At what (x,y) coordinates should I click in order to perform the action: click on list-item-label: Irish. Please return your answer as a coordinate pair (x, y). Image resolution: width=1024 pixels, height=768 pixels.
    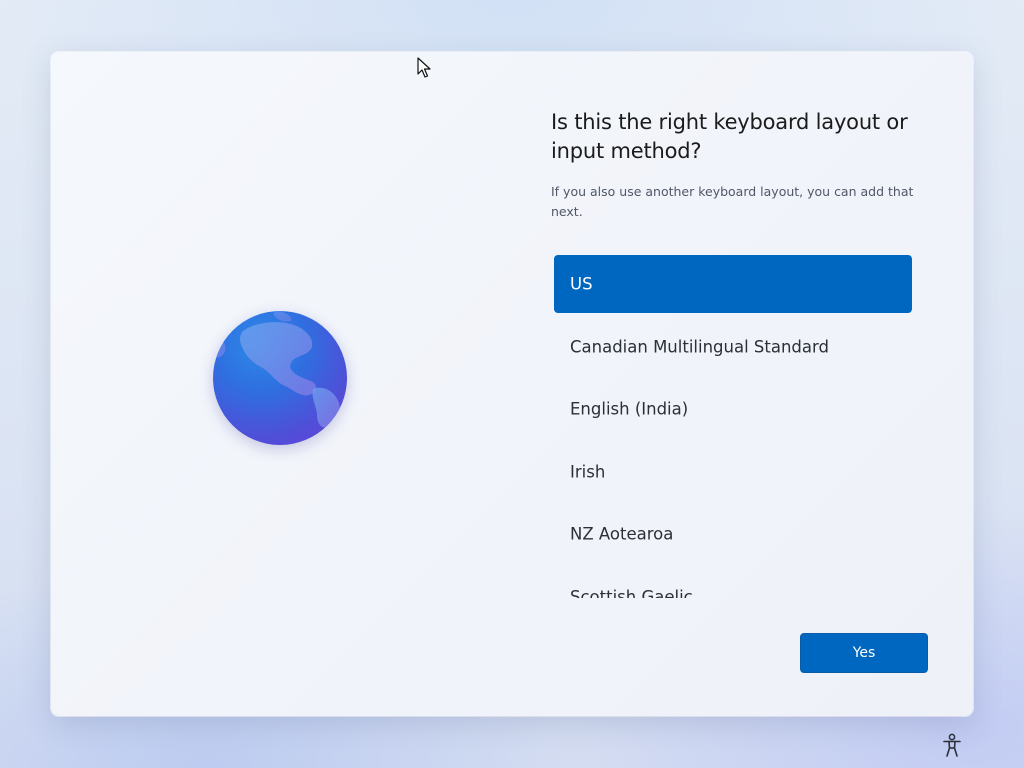
    Looking at the image, I should click on (588, 471).